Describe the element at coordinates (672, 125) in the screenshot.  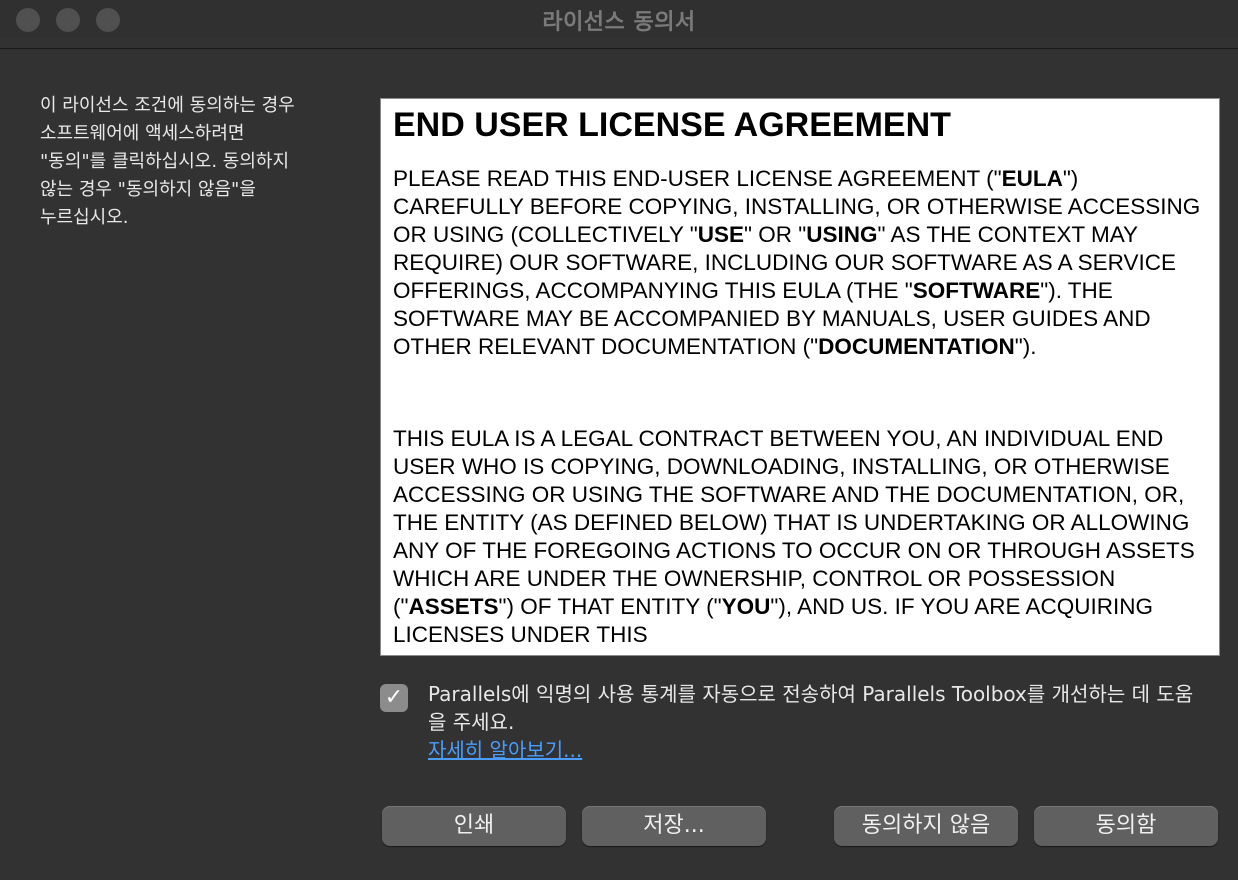
I see `license-heading: END USER LICENSE AGREEMENT` at that location.